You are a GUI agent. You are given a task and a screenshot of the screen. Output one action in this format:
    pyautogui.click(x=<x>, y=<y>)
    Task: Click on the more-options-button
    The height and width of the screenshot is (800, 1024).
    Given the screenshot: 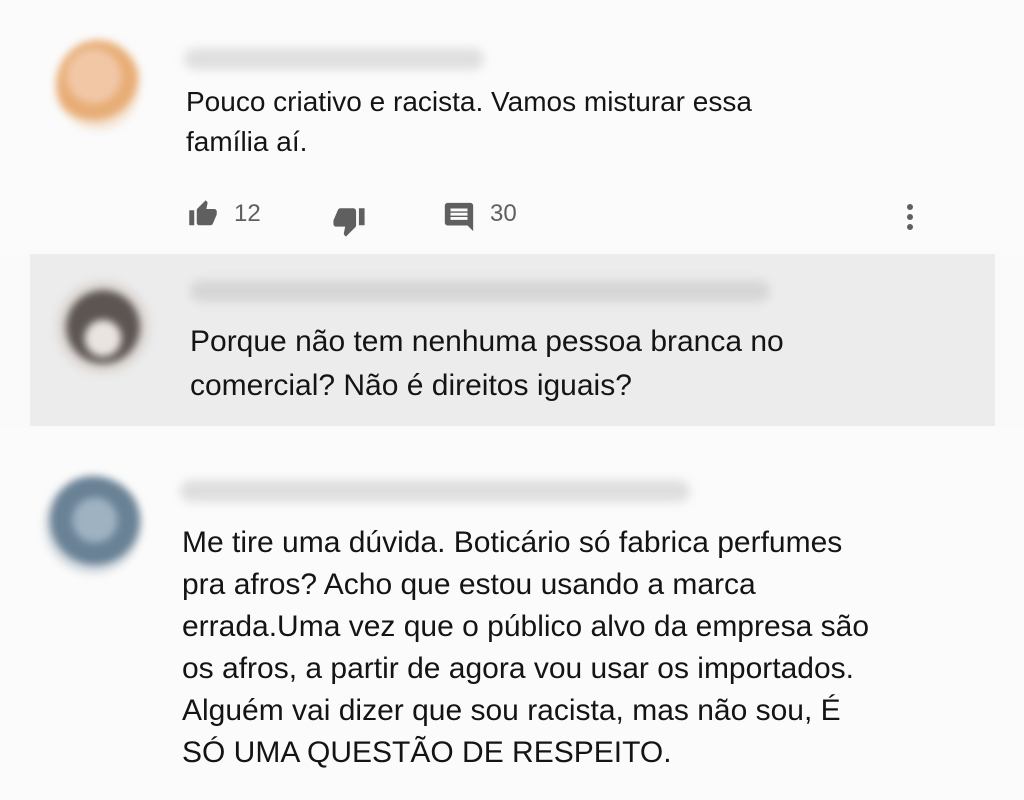 What is the action you would take?
    pyautogui.click(x=910, y=214)
    